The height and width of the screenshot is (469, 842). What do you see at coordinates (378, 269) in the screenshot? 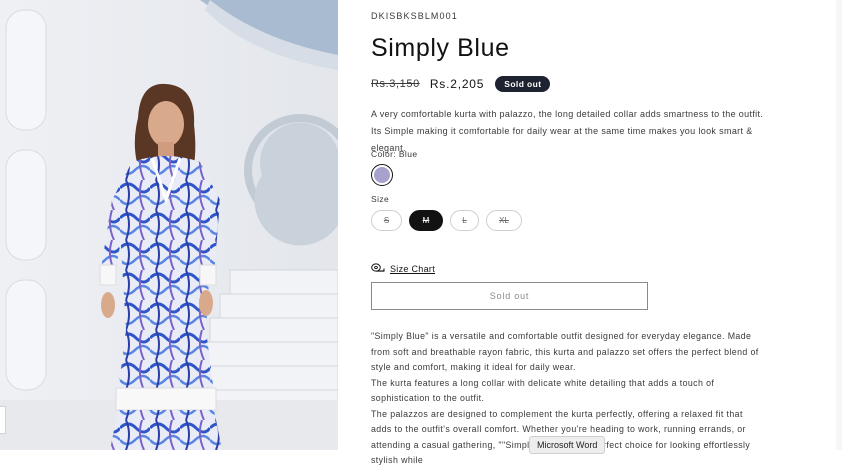
I see `tape-measure-icon` at bounding box center [378, 269].